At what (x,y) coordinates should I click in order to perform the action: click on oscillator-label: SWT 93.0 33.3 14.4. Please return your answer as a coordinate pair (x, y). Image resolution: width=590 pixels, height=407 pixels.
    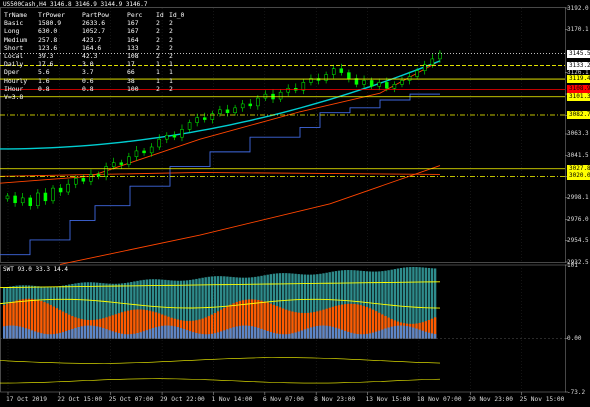
    Looking at the image, I should click on (36, 269).